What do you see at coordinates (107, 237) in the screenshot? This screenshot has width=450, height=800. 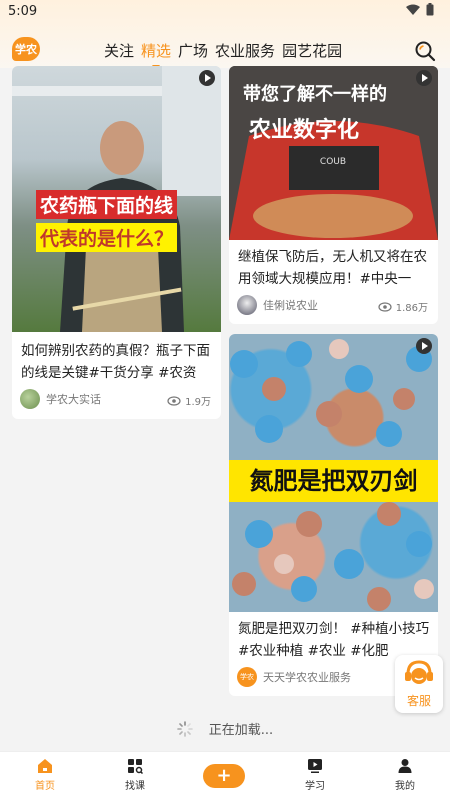 I see `thumbnail-caption: 代表的是什么？` at bounding box center [107, 237].